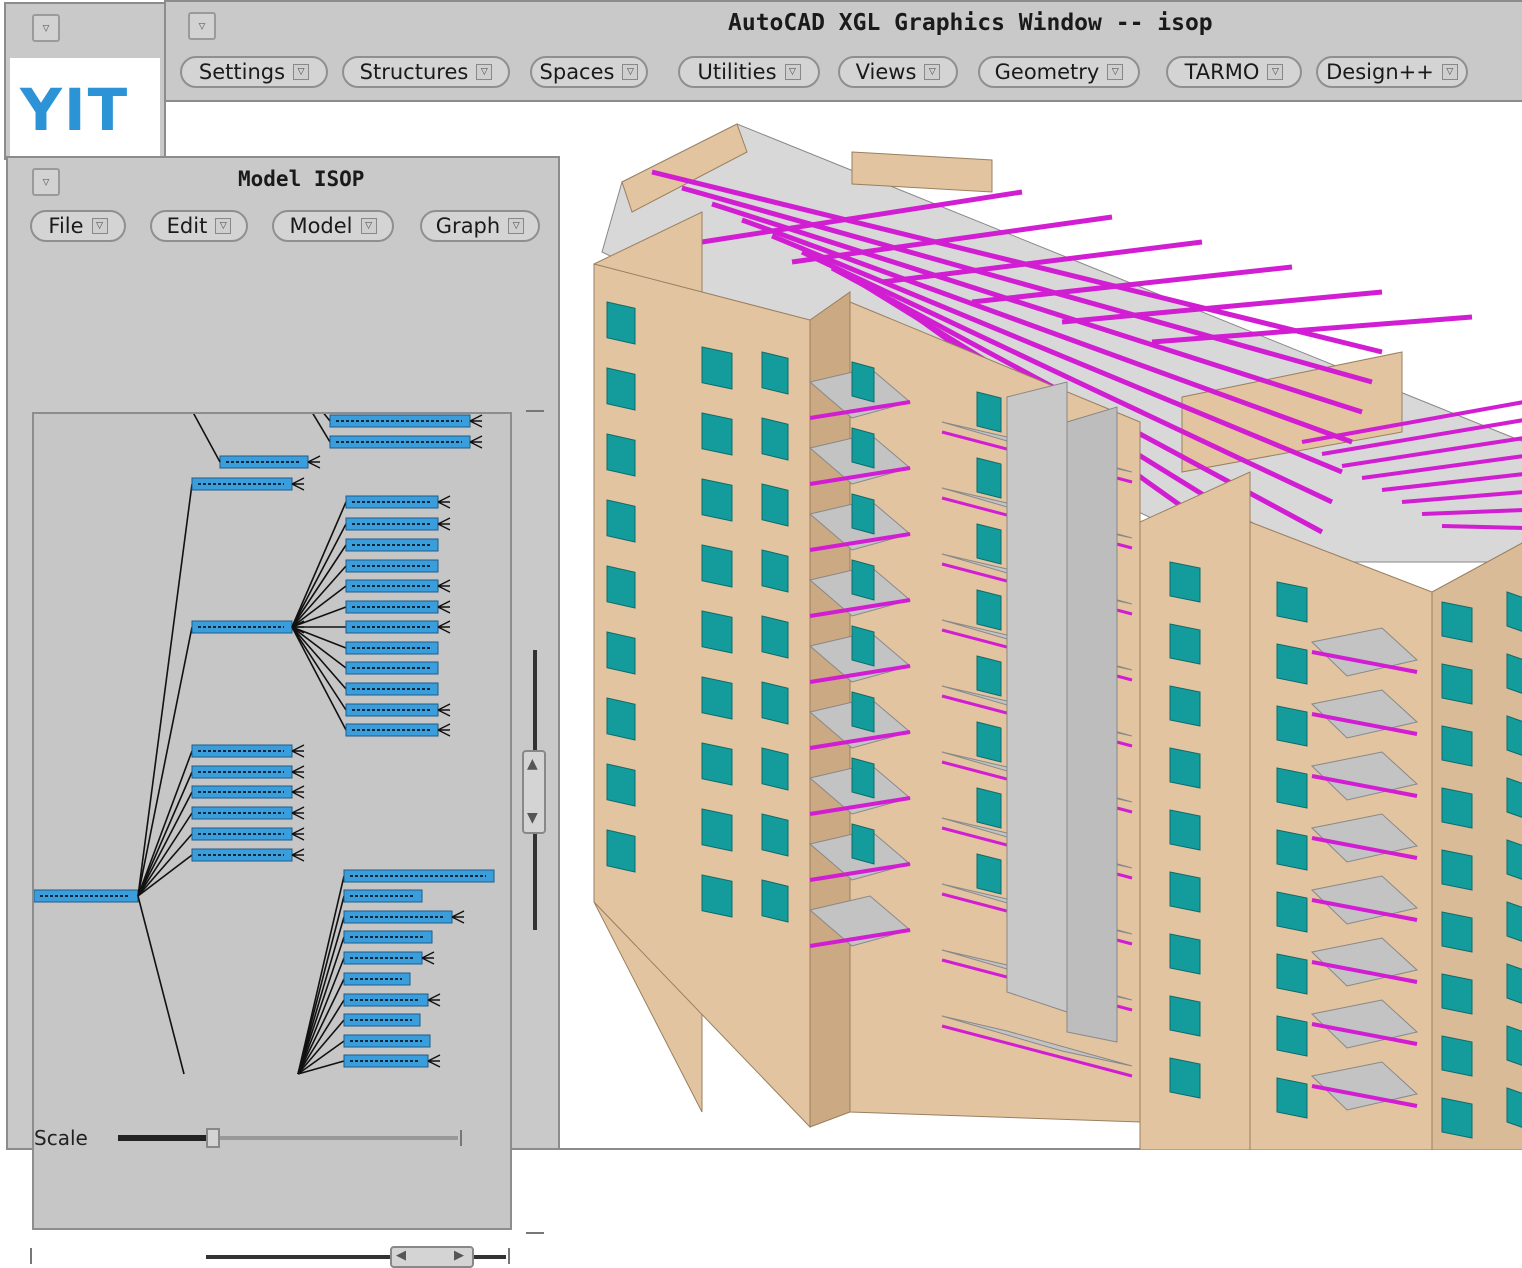 Image resolution: width=1522 pixels, height=1268 pixels. What do you see at coordinates (213, 1138) in the screenshot?
I see `scale-slider-thumb` at bounding box center [213, 1138].